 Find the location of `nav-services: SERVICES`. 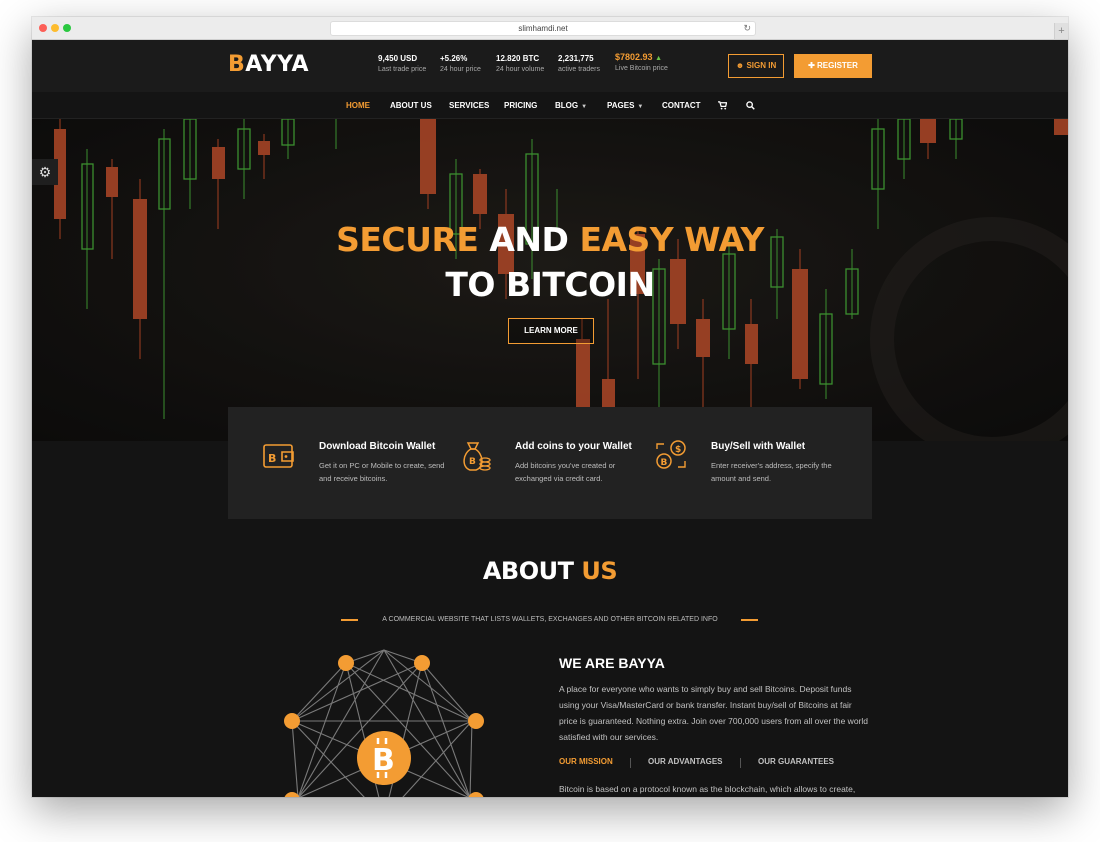

nav-services: SERVICES is located at coordinates (469, 105).